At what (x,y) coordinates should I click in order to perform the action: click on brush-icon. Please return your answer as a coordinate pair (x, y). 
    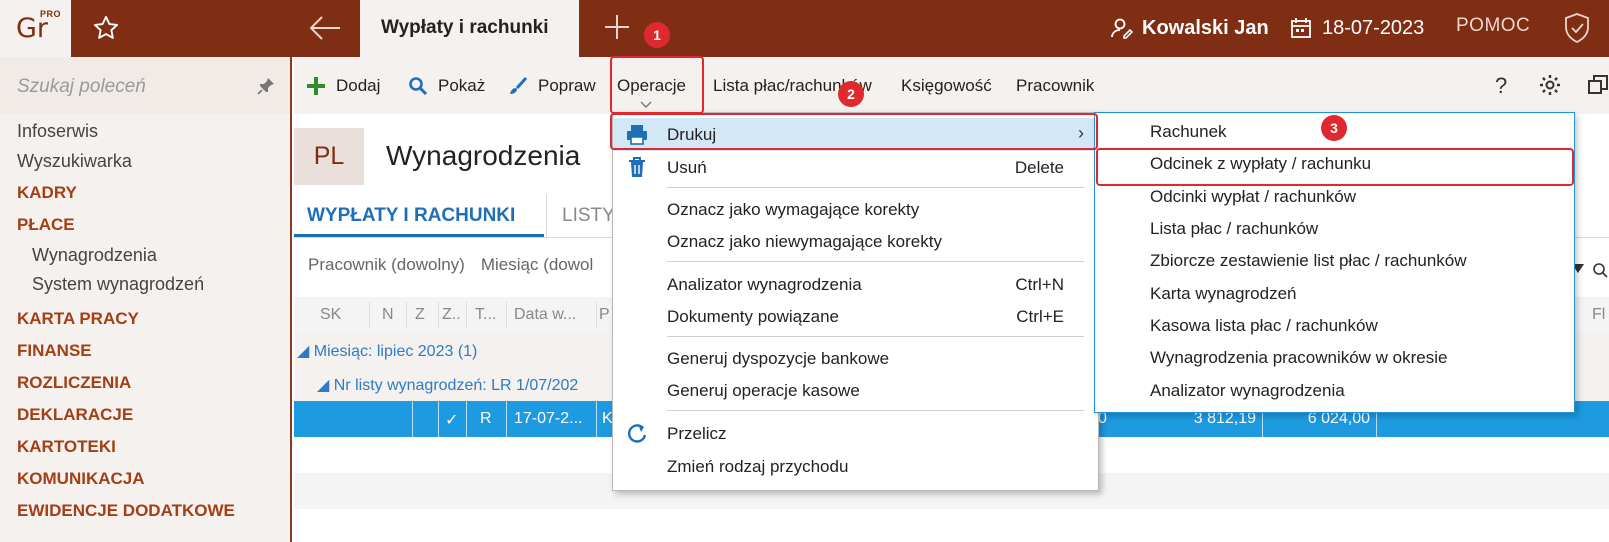
    Looking at the image, I should click on (519, 85).